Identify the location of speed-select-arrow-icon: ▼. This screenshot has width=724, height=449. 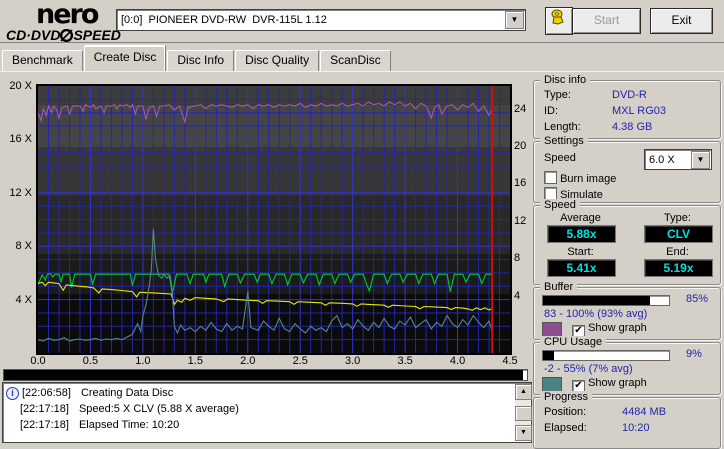
(700, 159).